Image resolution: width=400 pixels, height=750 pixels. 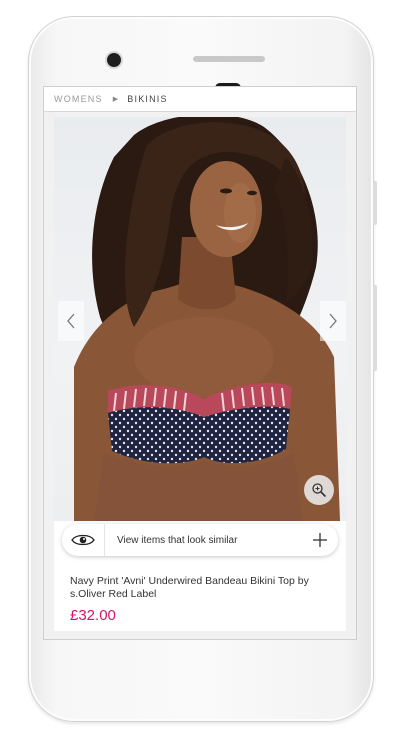 I want to click on add-button, so click(x=320, y=540).